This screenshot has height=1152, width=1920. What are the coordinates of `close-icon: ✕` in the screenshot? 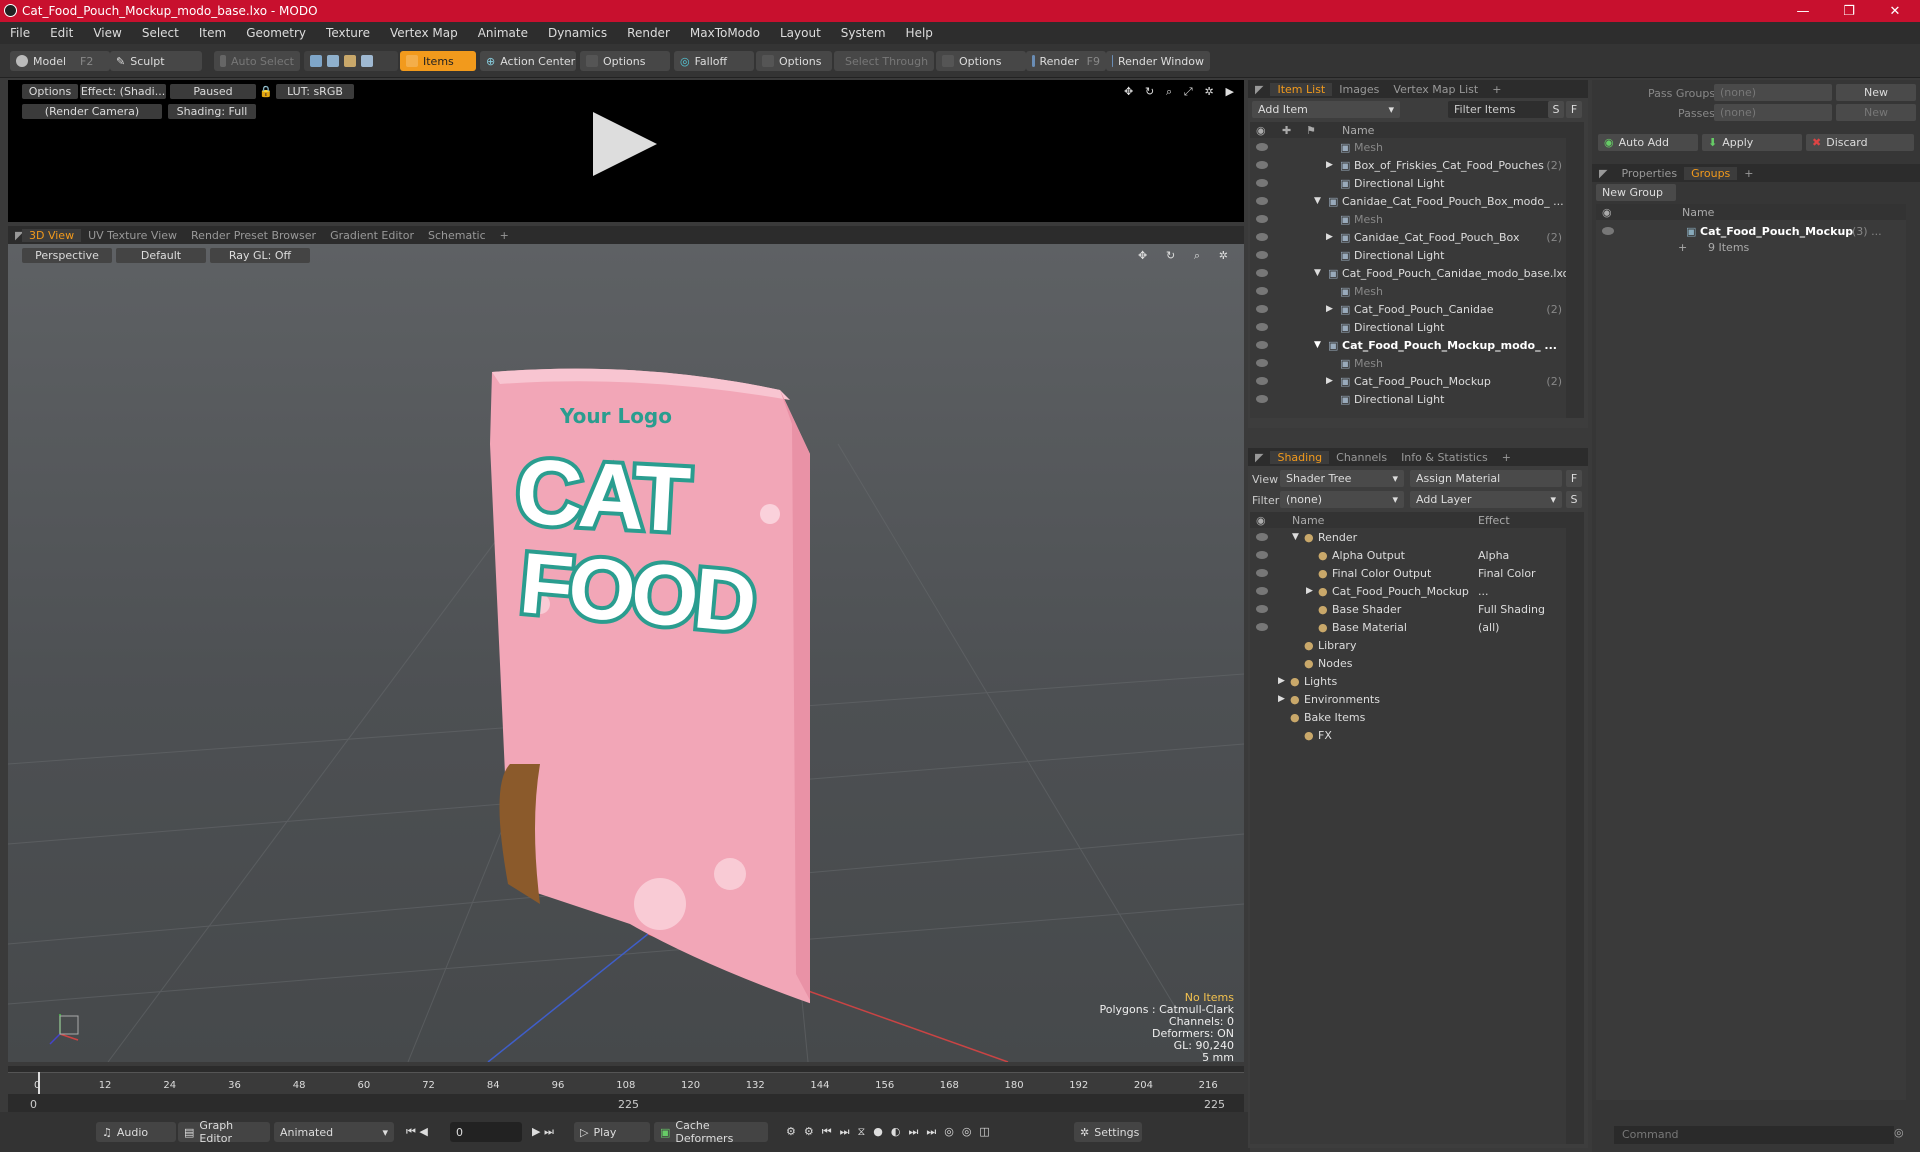 It's located at (1895, 11).